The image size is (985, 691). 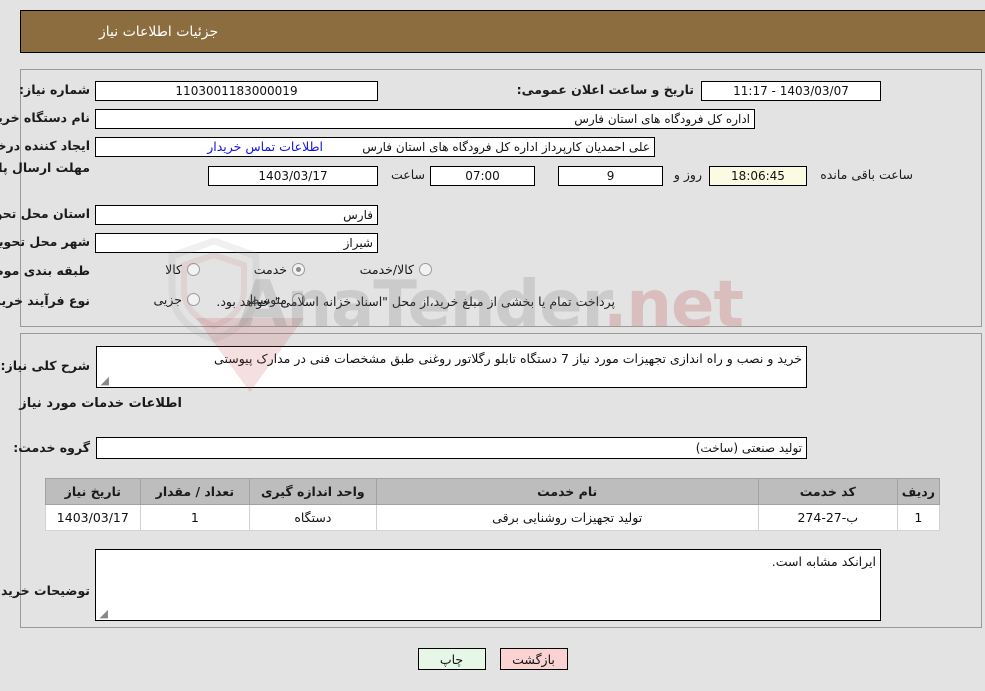 What do you see at coordinates (386, 269) in the screenshot?
I see `category-radio-kala-khedmat-label: کالا/خدمت` at bounding box center [386, 269].